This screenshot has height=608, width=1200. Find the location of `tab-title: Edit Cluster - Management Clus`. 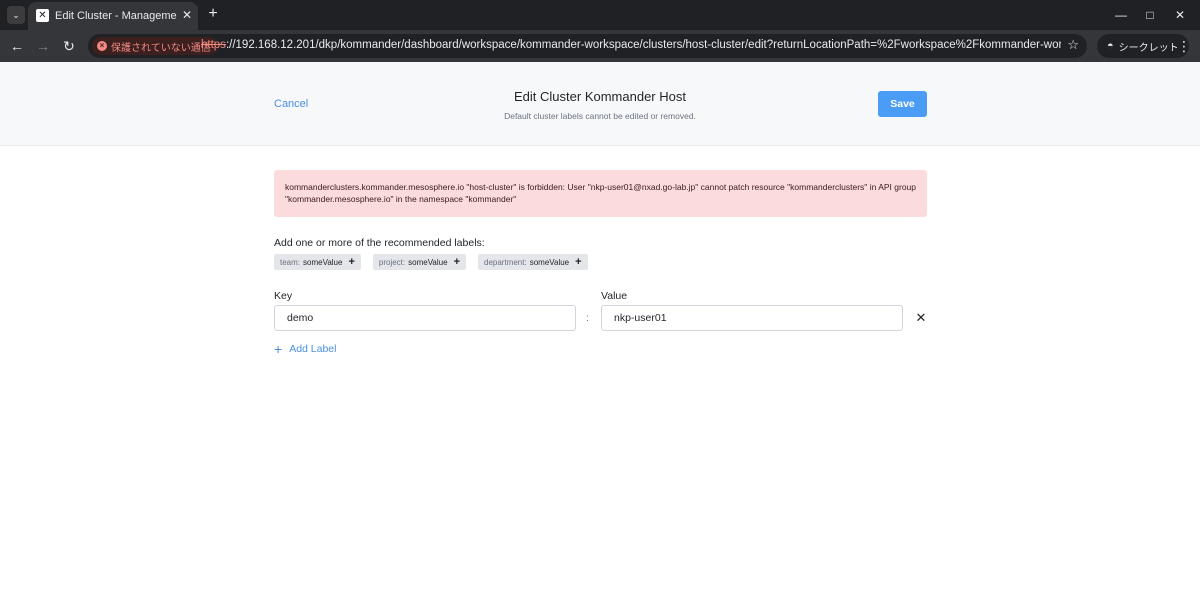

tab-title: Edit Cluster - Management Clus is located at coordinates (116, 16).